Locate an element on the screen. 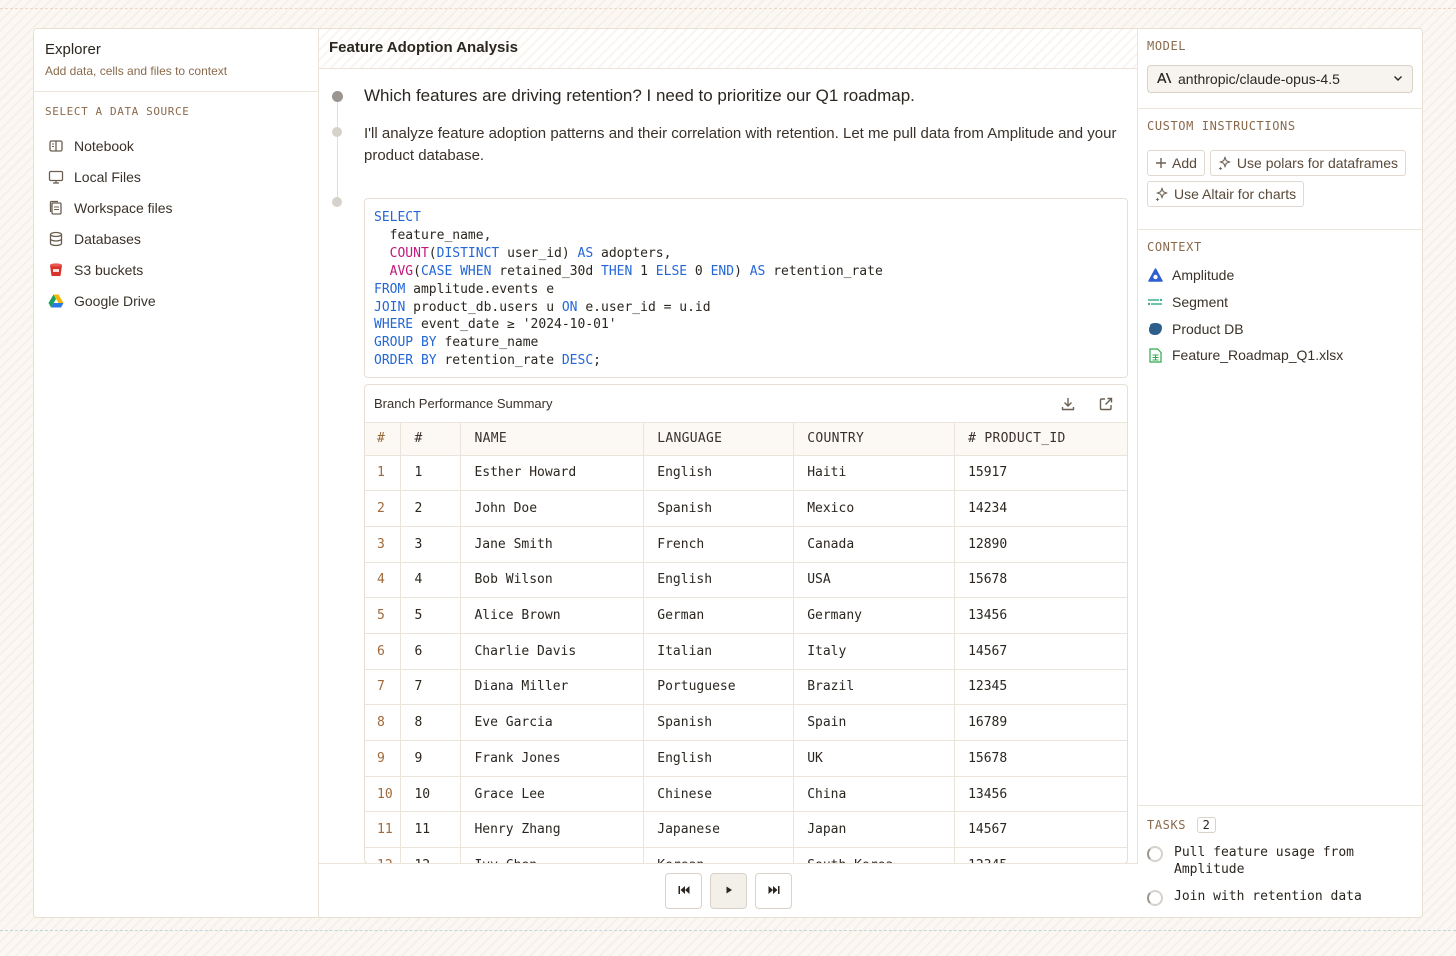 Image resolution: width=1456 pixels, height=956 pixels. plus-icon is located at coordinates (1161, 163).